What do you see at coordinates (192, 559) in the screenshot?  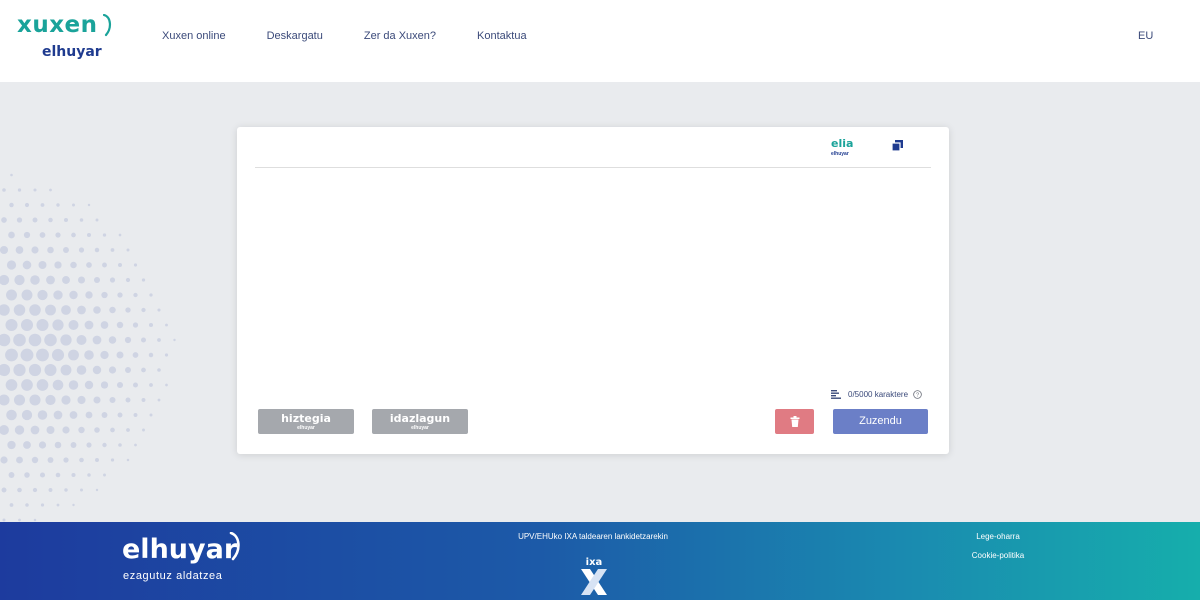 I see `elhuyar-logo: elhuyar ezagutuz aldatzea` at bounding box center [192, 559].